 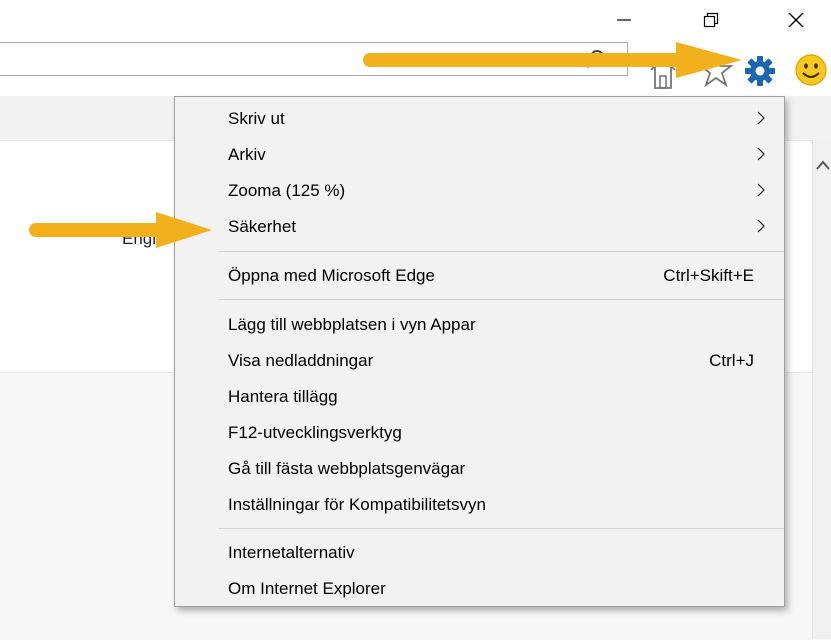 I want to click on menu-item-label: Lägg till webbplatsen i vyn Appar, so click(x=352, y=324).